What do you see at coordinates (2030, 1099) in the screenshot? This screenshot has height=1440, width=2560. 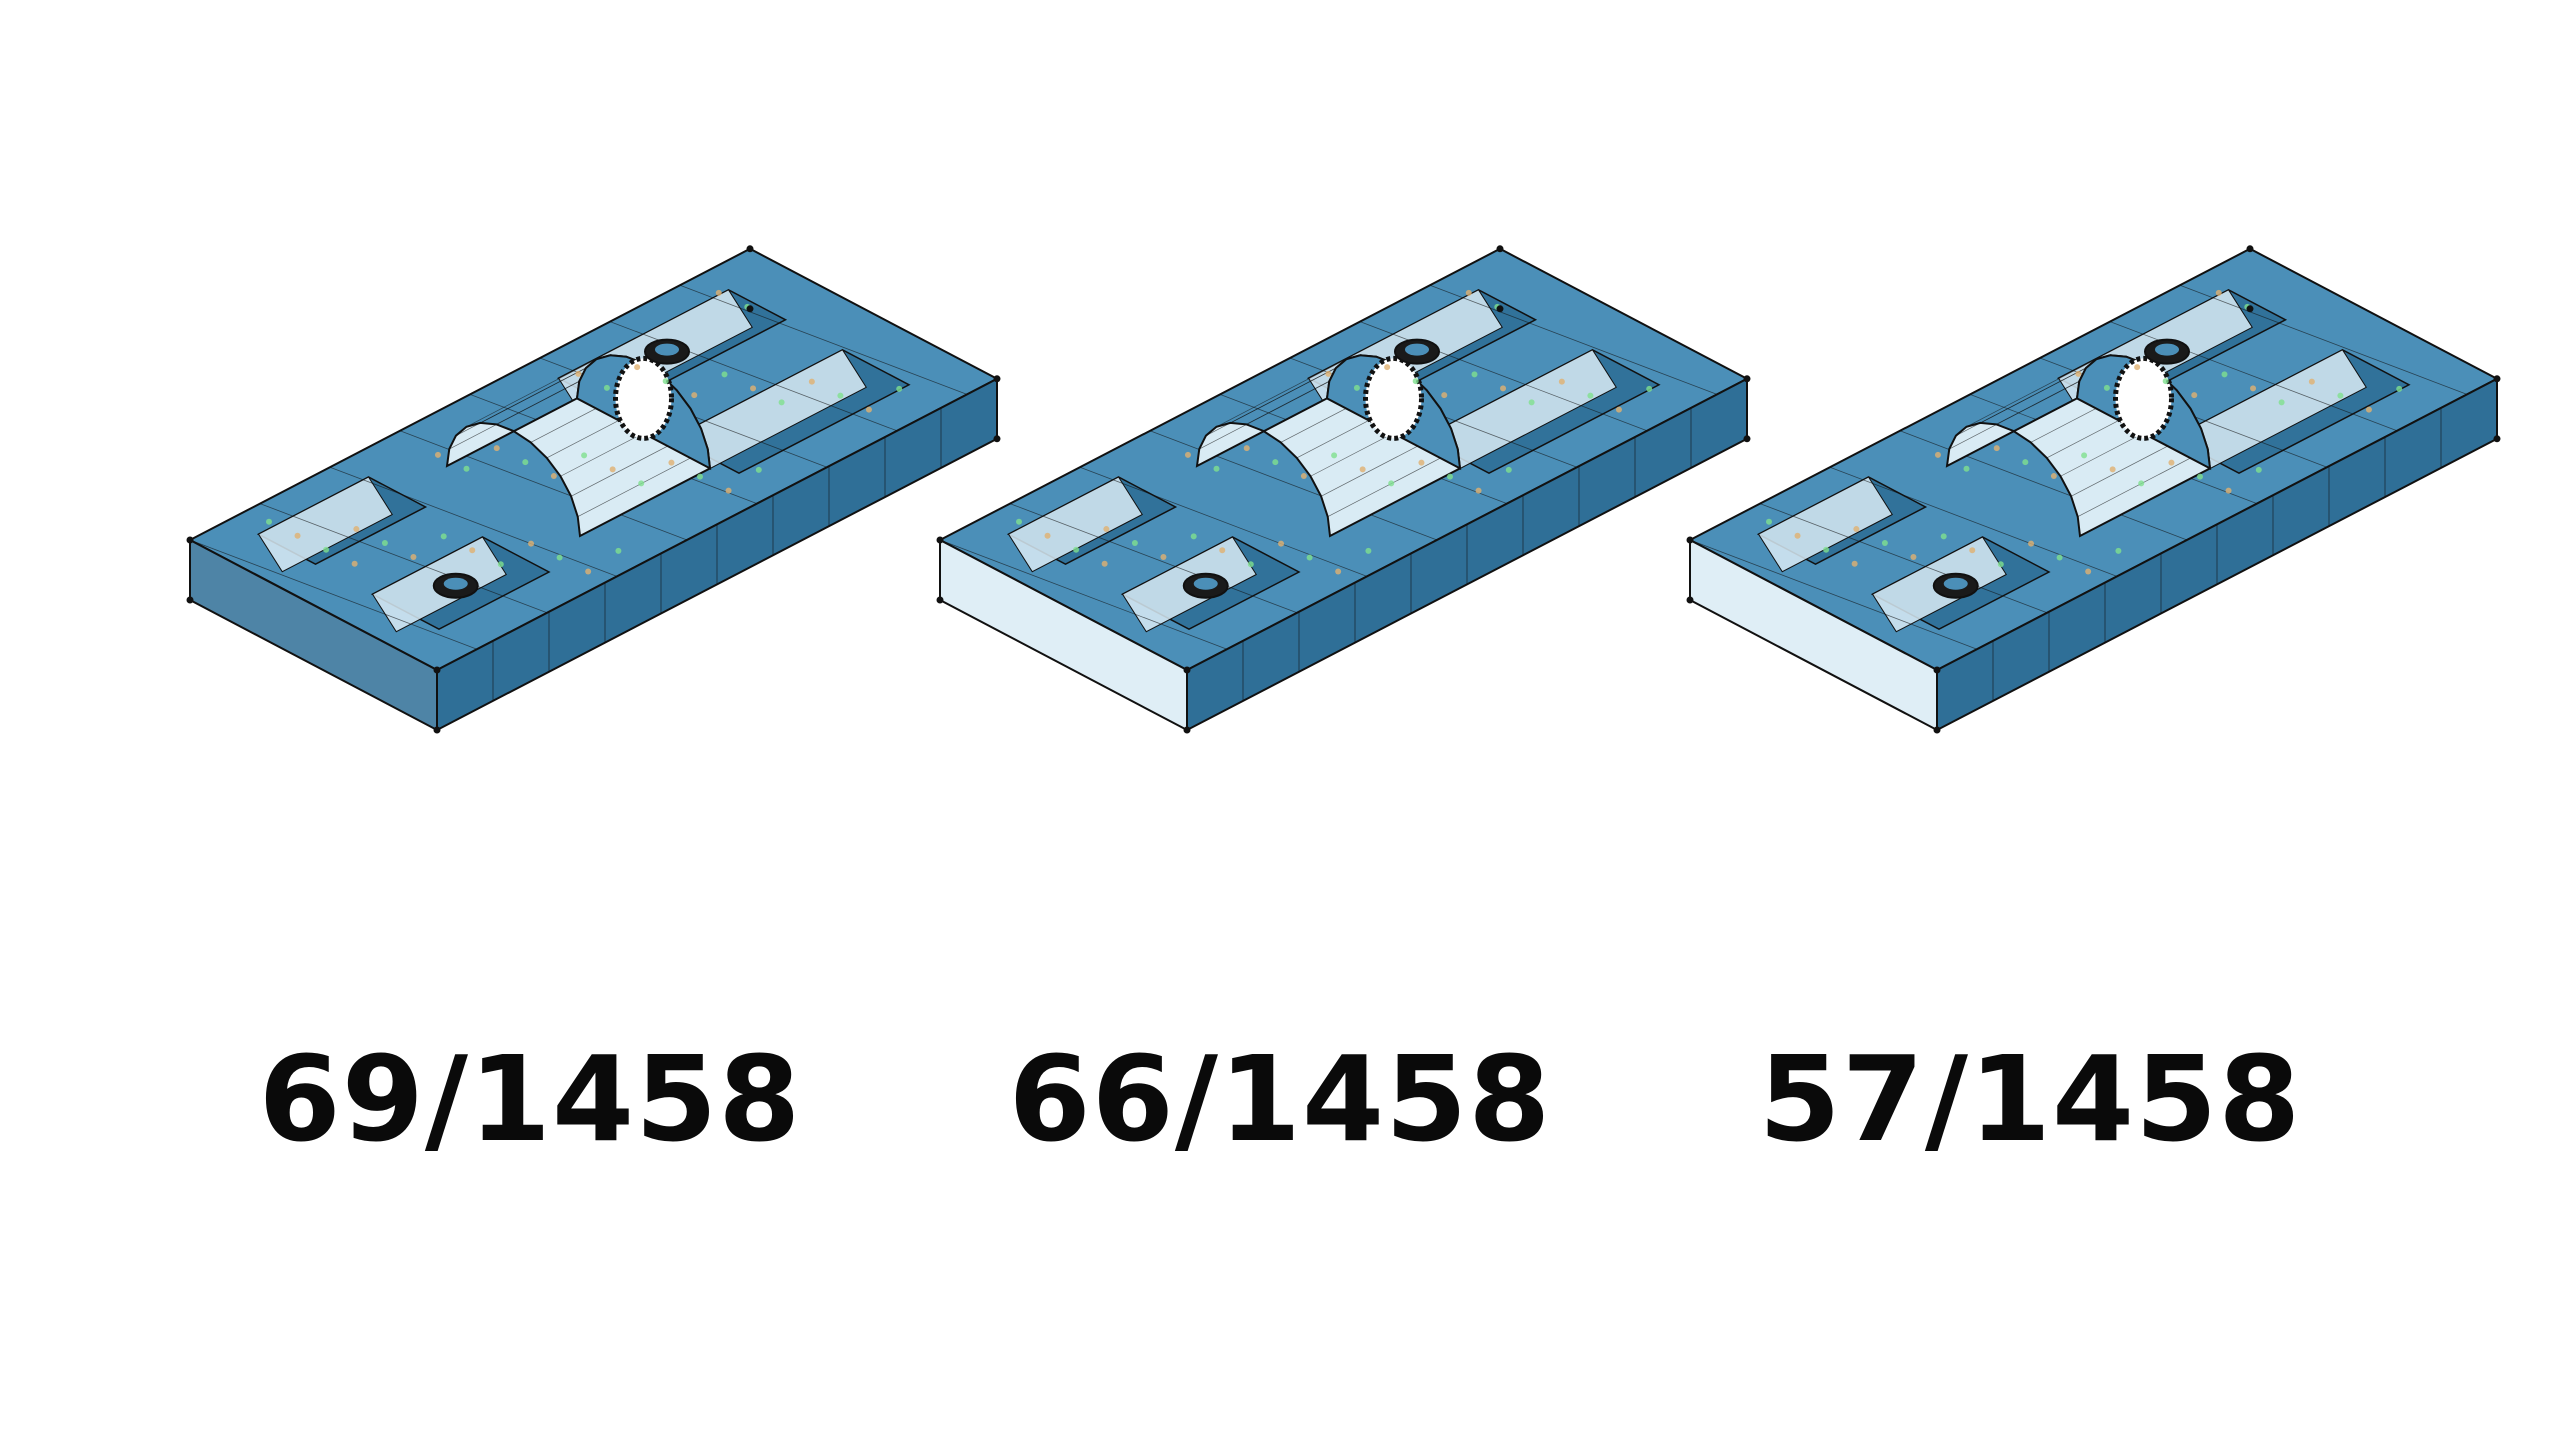 I see `score-label: 57/1458` at bounding box center [2030, 1099].